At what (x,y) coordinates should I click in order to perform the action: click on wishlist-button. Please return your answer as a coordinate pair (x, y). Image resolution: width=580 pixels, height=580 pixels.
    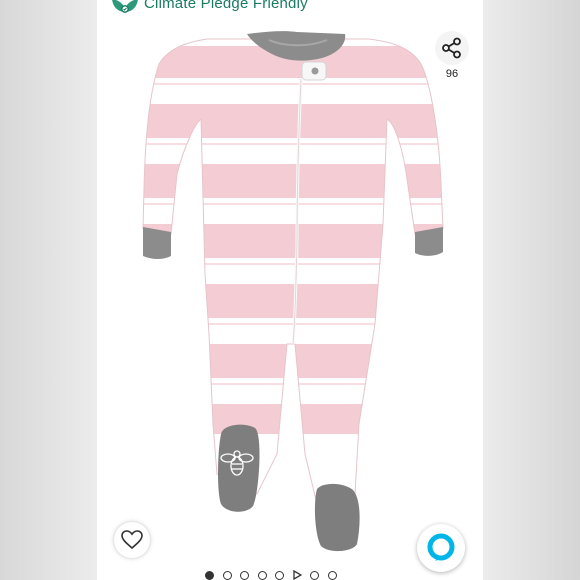
    Looking at the image, I should click on (132, 540).